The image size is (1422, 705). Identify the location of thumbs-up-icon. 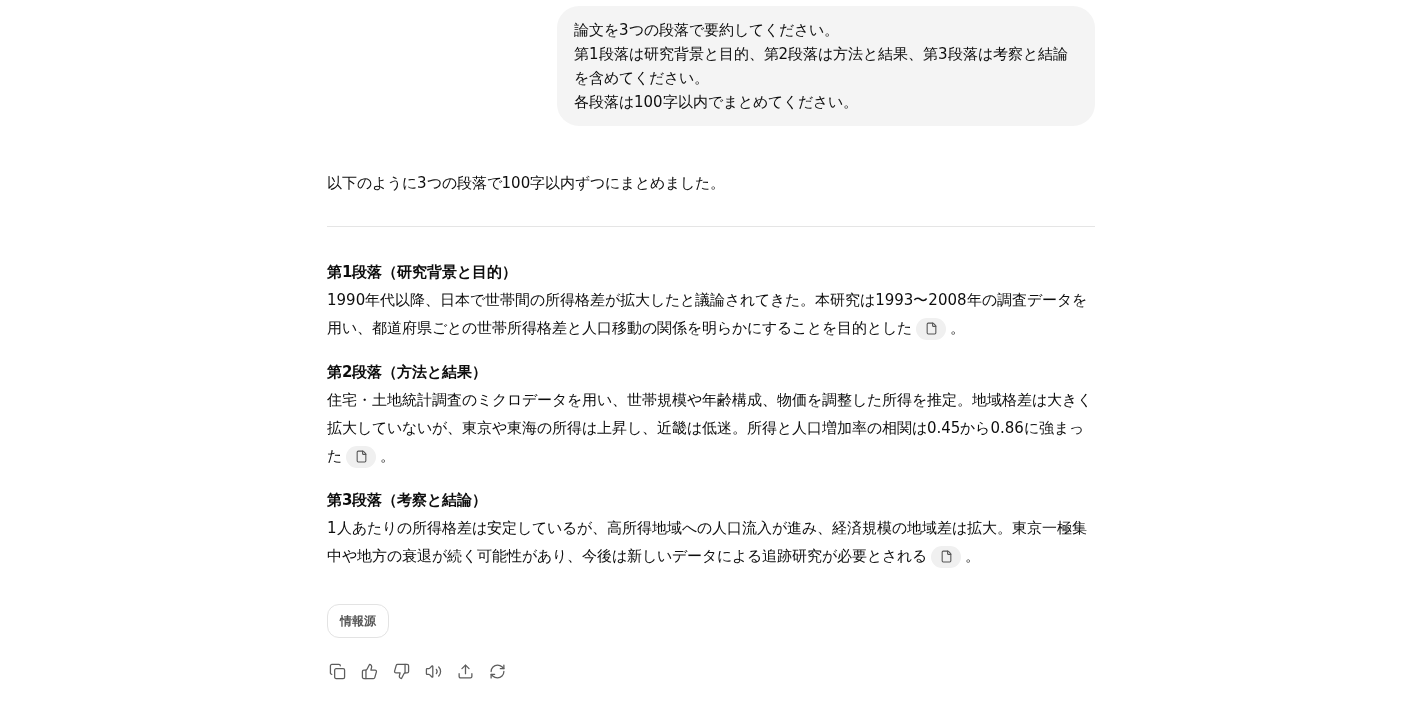
(369, 671).